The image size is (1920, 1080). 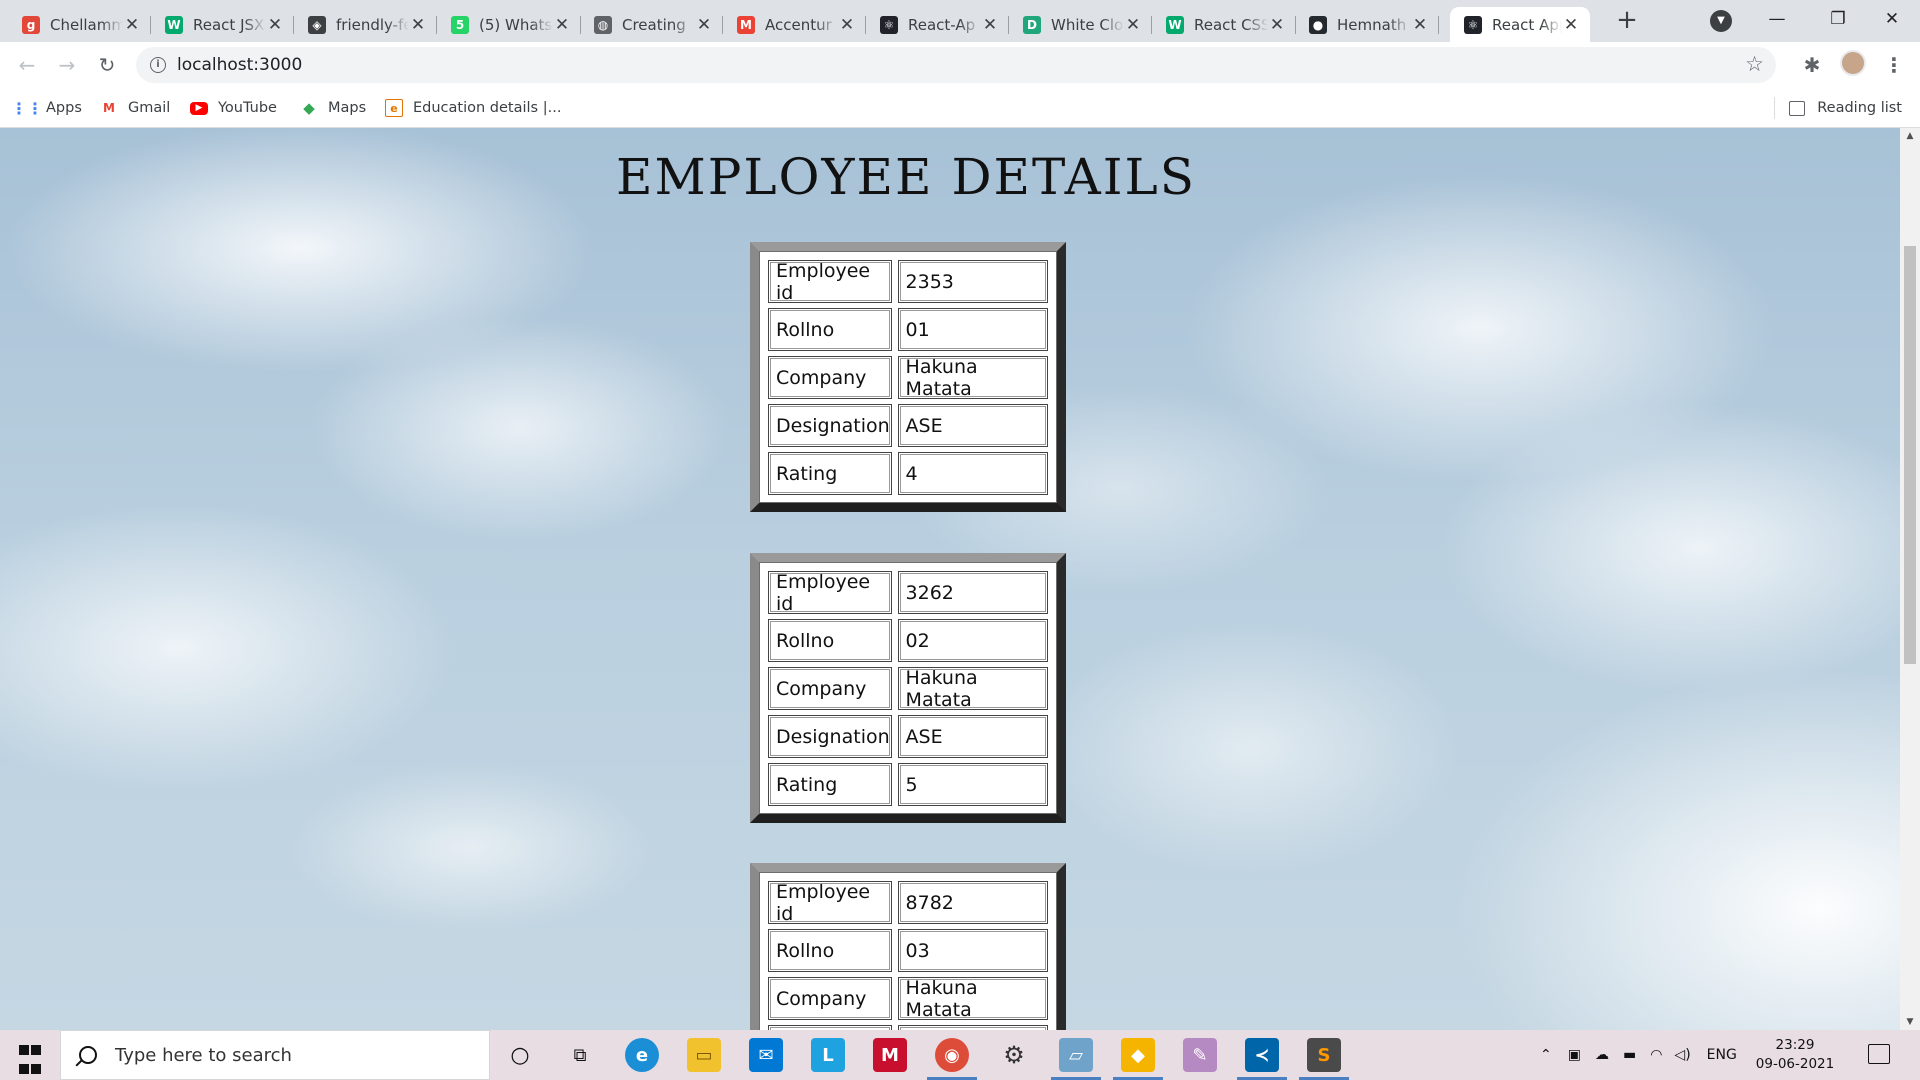 What do you see at coordinates (233, 108) in the screenshot?
I see `bookmark-youtube: ▶ YouTube` at bounding box center [233, 108].